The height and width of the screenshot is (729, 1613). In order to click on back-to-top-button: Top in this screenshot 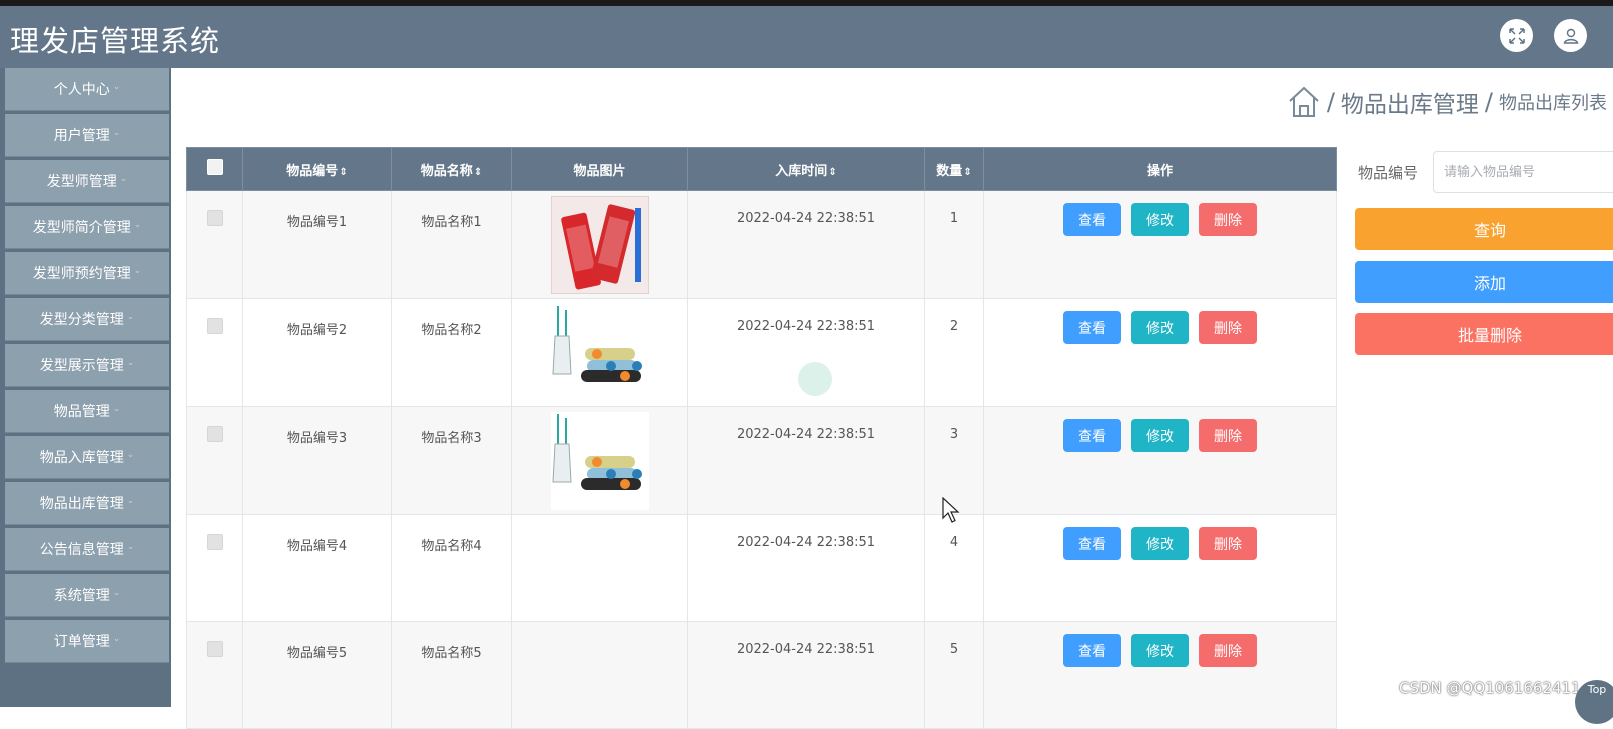, I will do `click(1594, 702)`.